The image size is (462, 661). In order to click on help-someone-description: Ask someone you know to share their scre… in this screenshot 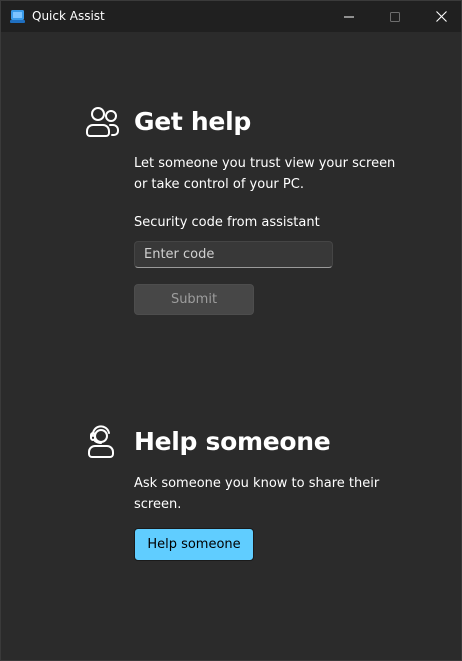, I will do `click(257, 494)`.